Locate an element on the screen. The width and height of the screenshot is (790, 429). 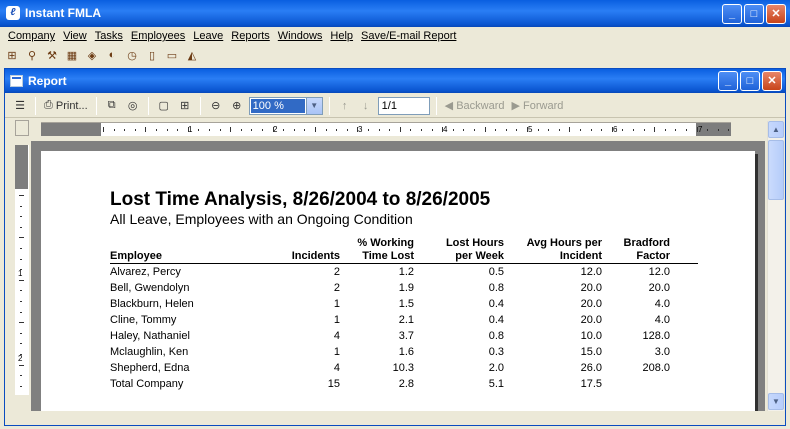
app-maximize-button: □ is located at coordinates (754, 14).